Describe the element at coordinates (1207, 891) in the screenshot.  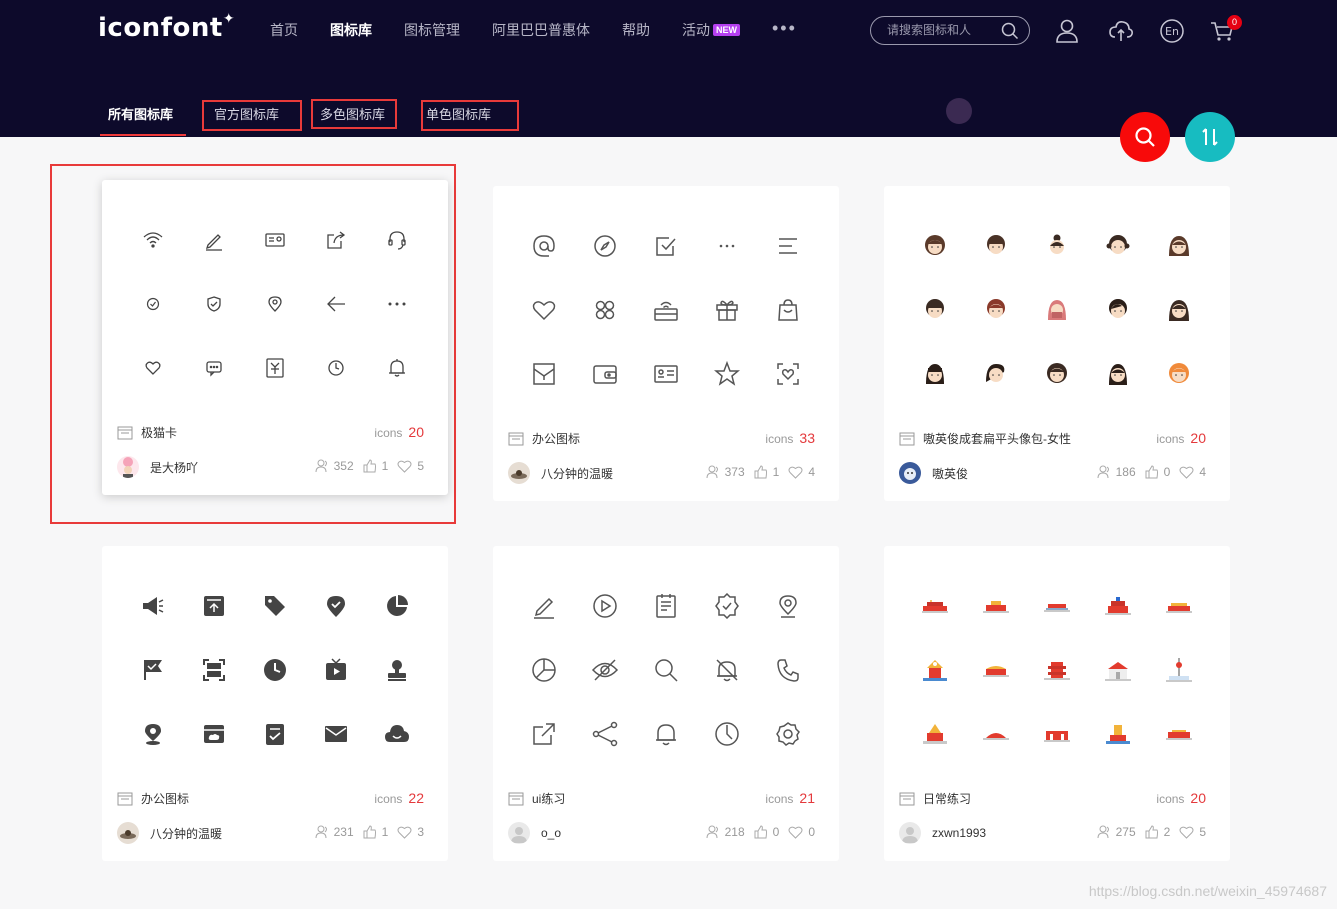
I see `watermark: https://blog.csdn.net/weixin_45974687` at that location.